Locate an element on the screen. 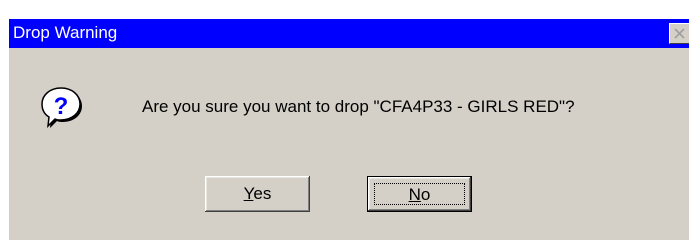 The image size is (689, 240). close-icon is located at coordinates (679, 33).